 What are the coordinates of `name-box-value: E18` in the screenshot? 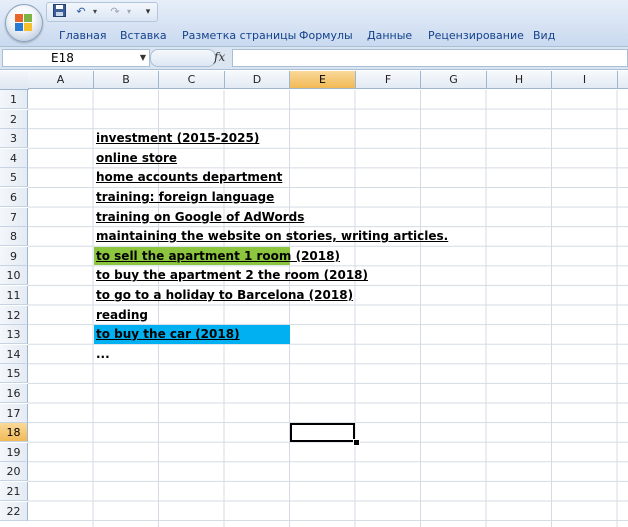 It's located at (62, 58).